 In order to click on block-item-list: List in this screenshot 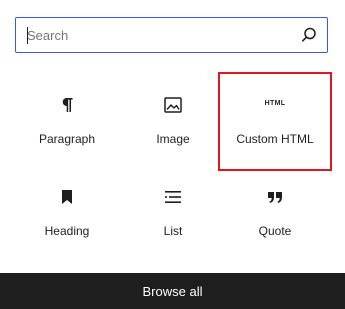, I will do `click(173, 215)`.